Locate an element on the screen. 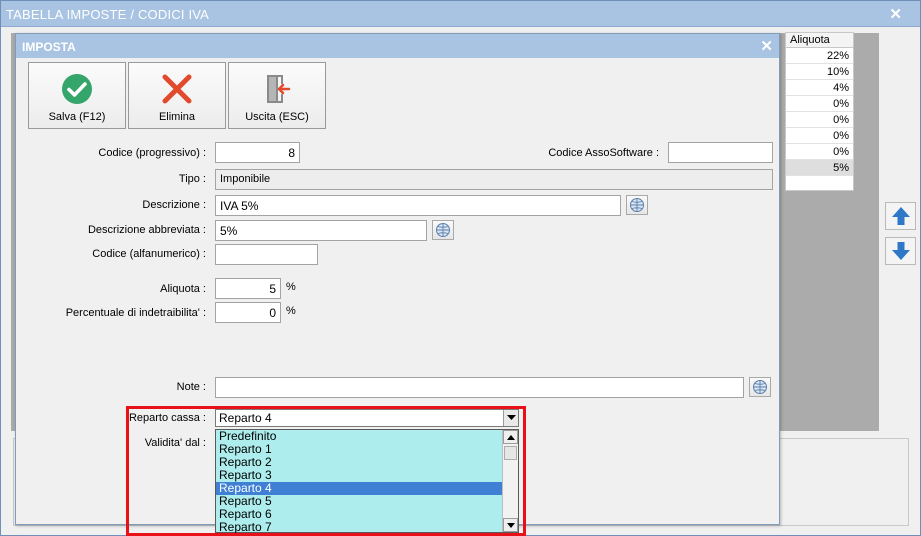 This screenshot has height=536, width=921. move-up-button is located at coordinates (900, 216).